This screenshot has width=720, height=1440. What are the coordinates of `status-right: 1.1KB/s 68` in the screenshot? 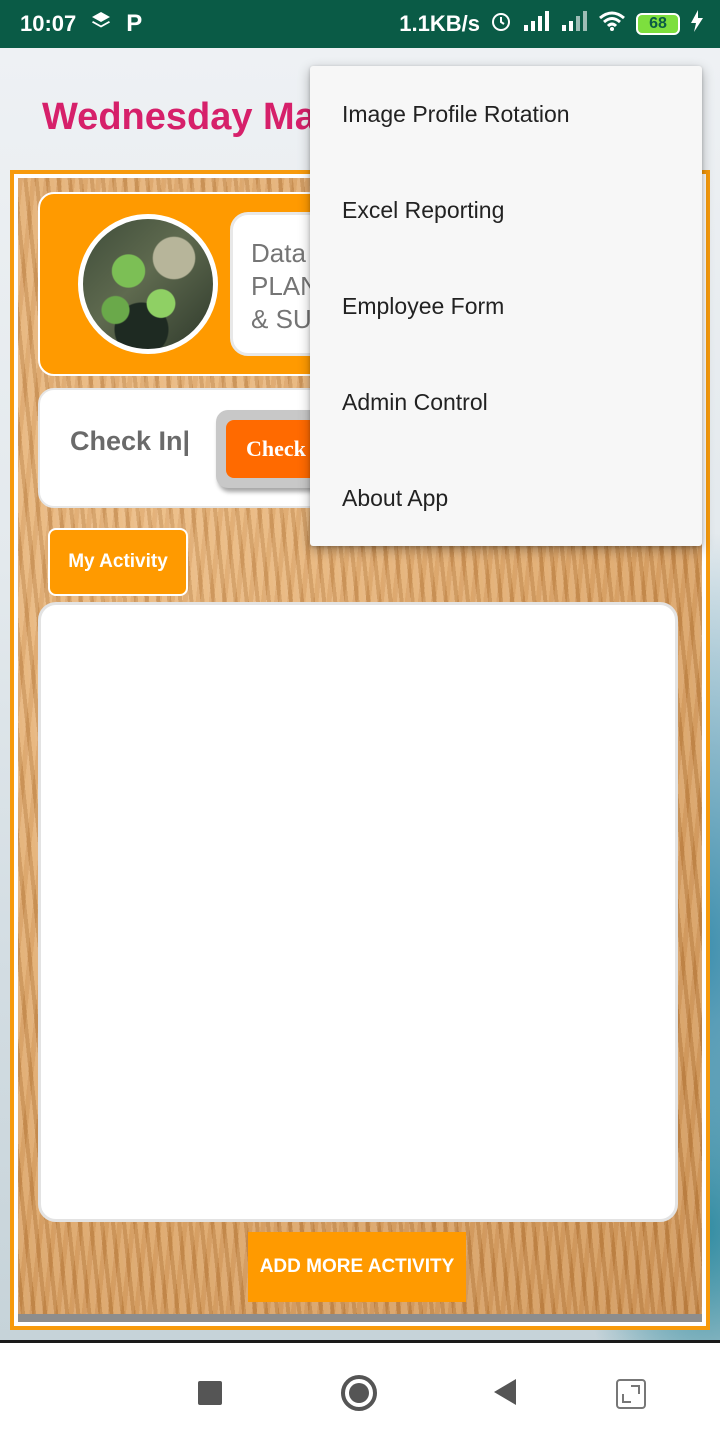 It's located at (551, 24).